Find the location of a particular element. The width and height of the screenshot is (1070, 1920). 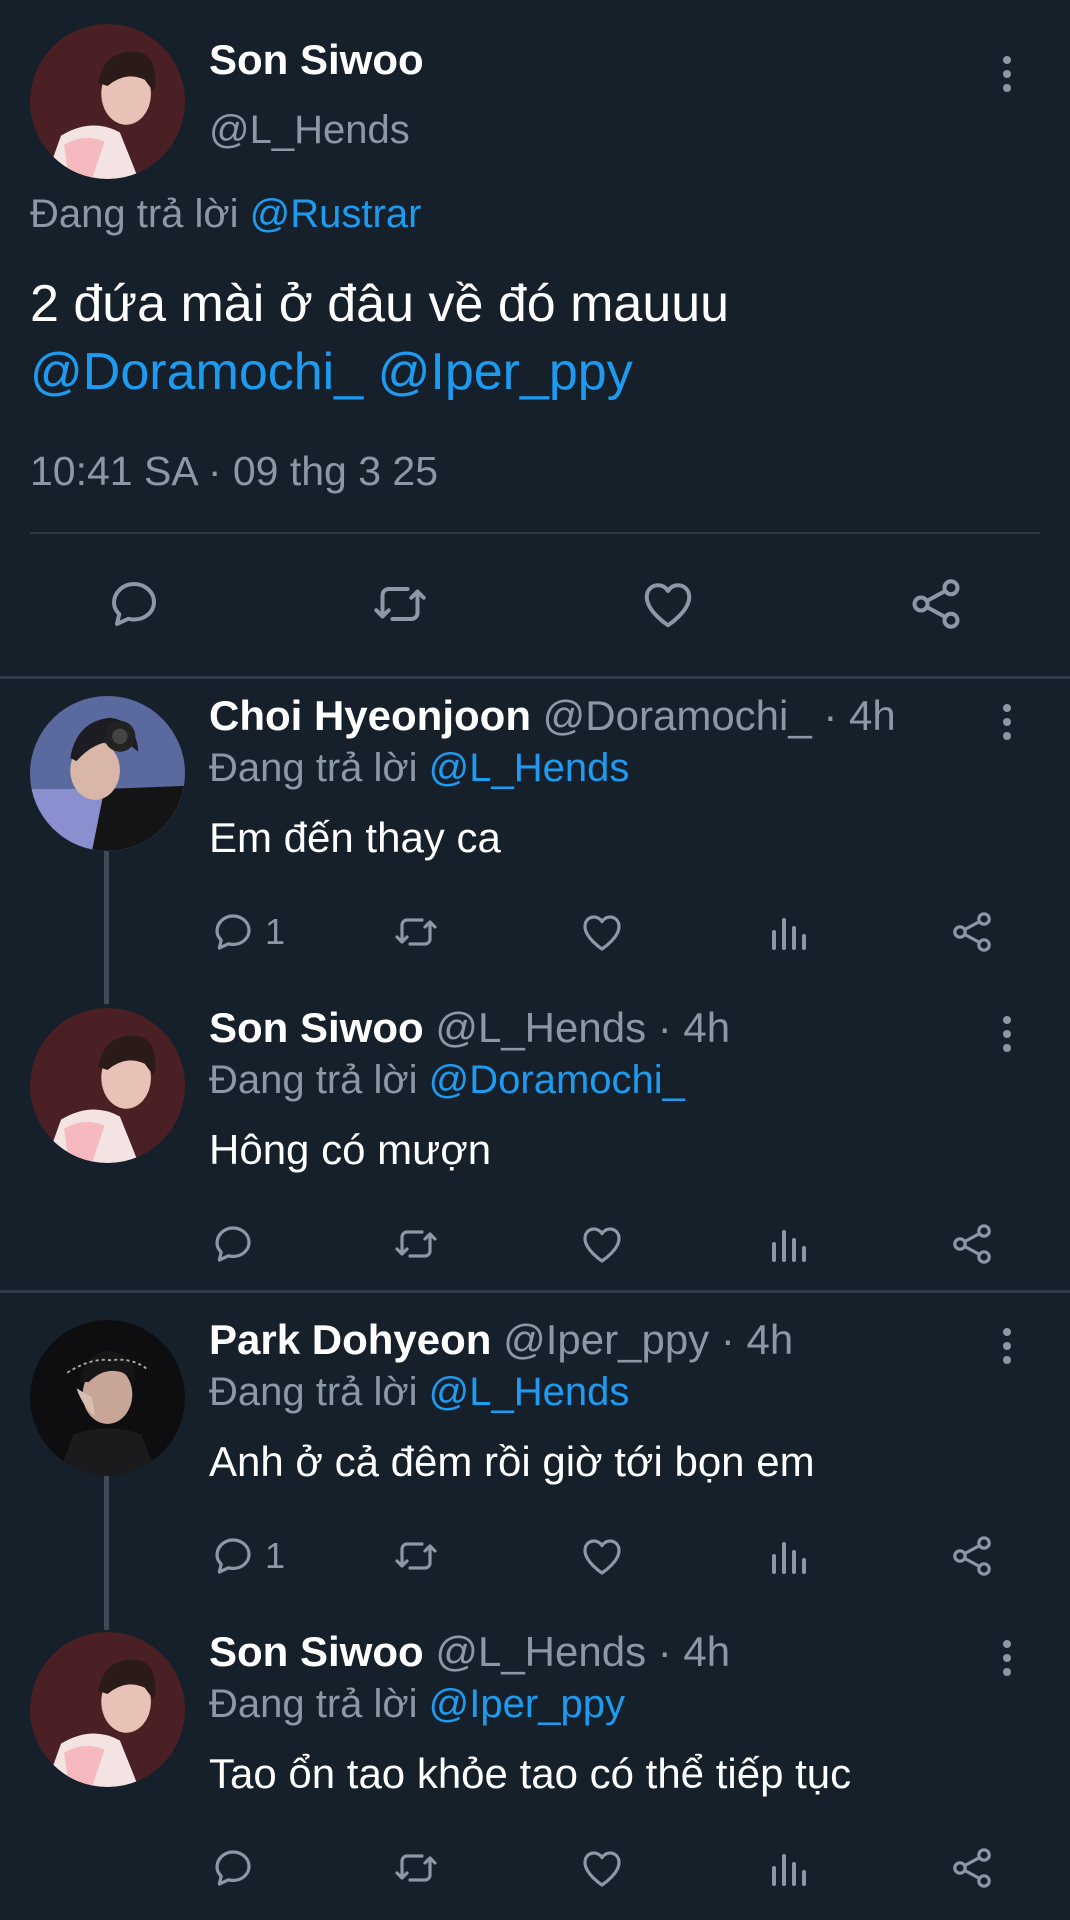

replying-to-line: Đang trả lời @Doramochi_ is located at coordinates (447, 1080).